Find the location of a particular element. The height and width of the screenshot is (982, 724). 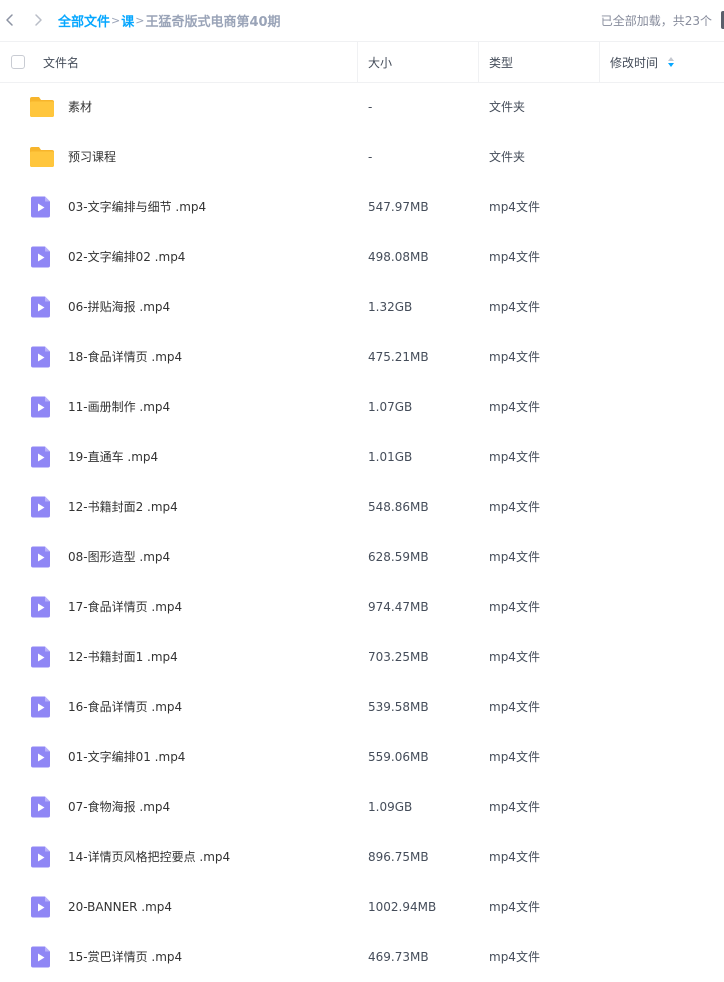

file-name: 12-书籍封面2 .mp4 is located at coordinates (123, 507).